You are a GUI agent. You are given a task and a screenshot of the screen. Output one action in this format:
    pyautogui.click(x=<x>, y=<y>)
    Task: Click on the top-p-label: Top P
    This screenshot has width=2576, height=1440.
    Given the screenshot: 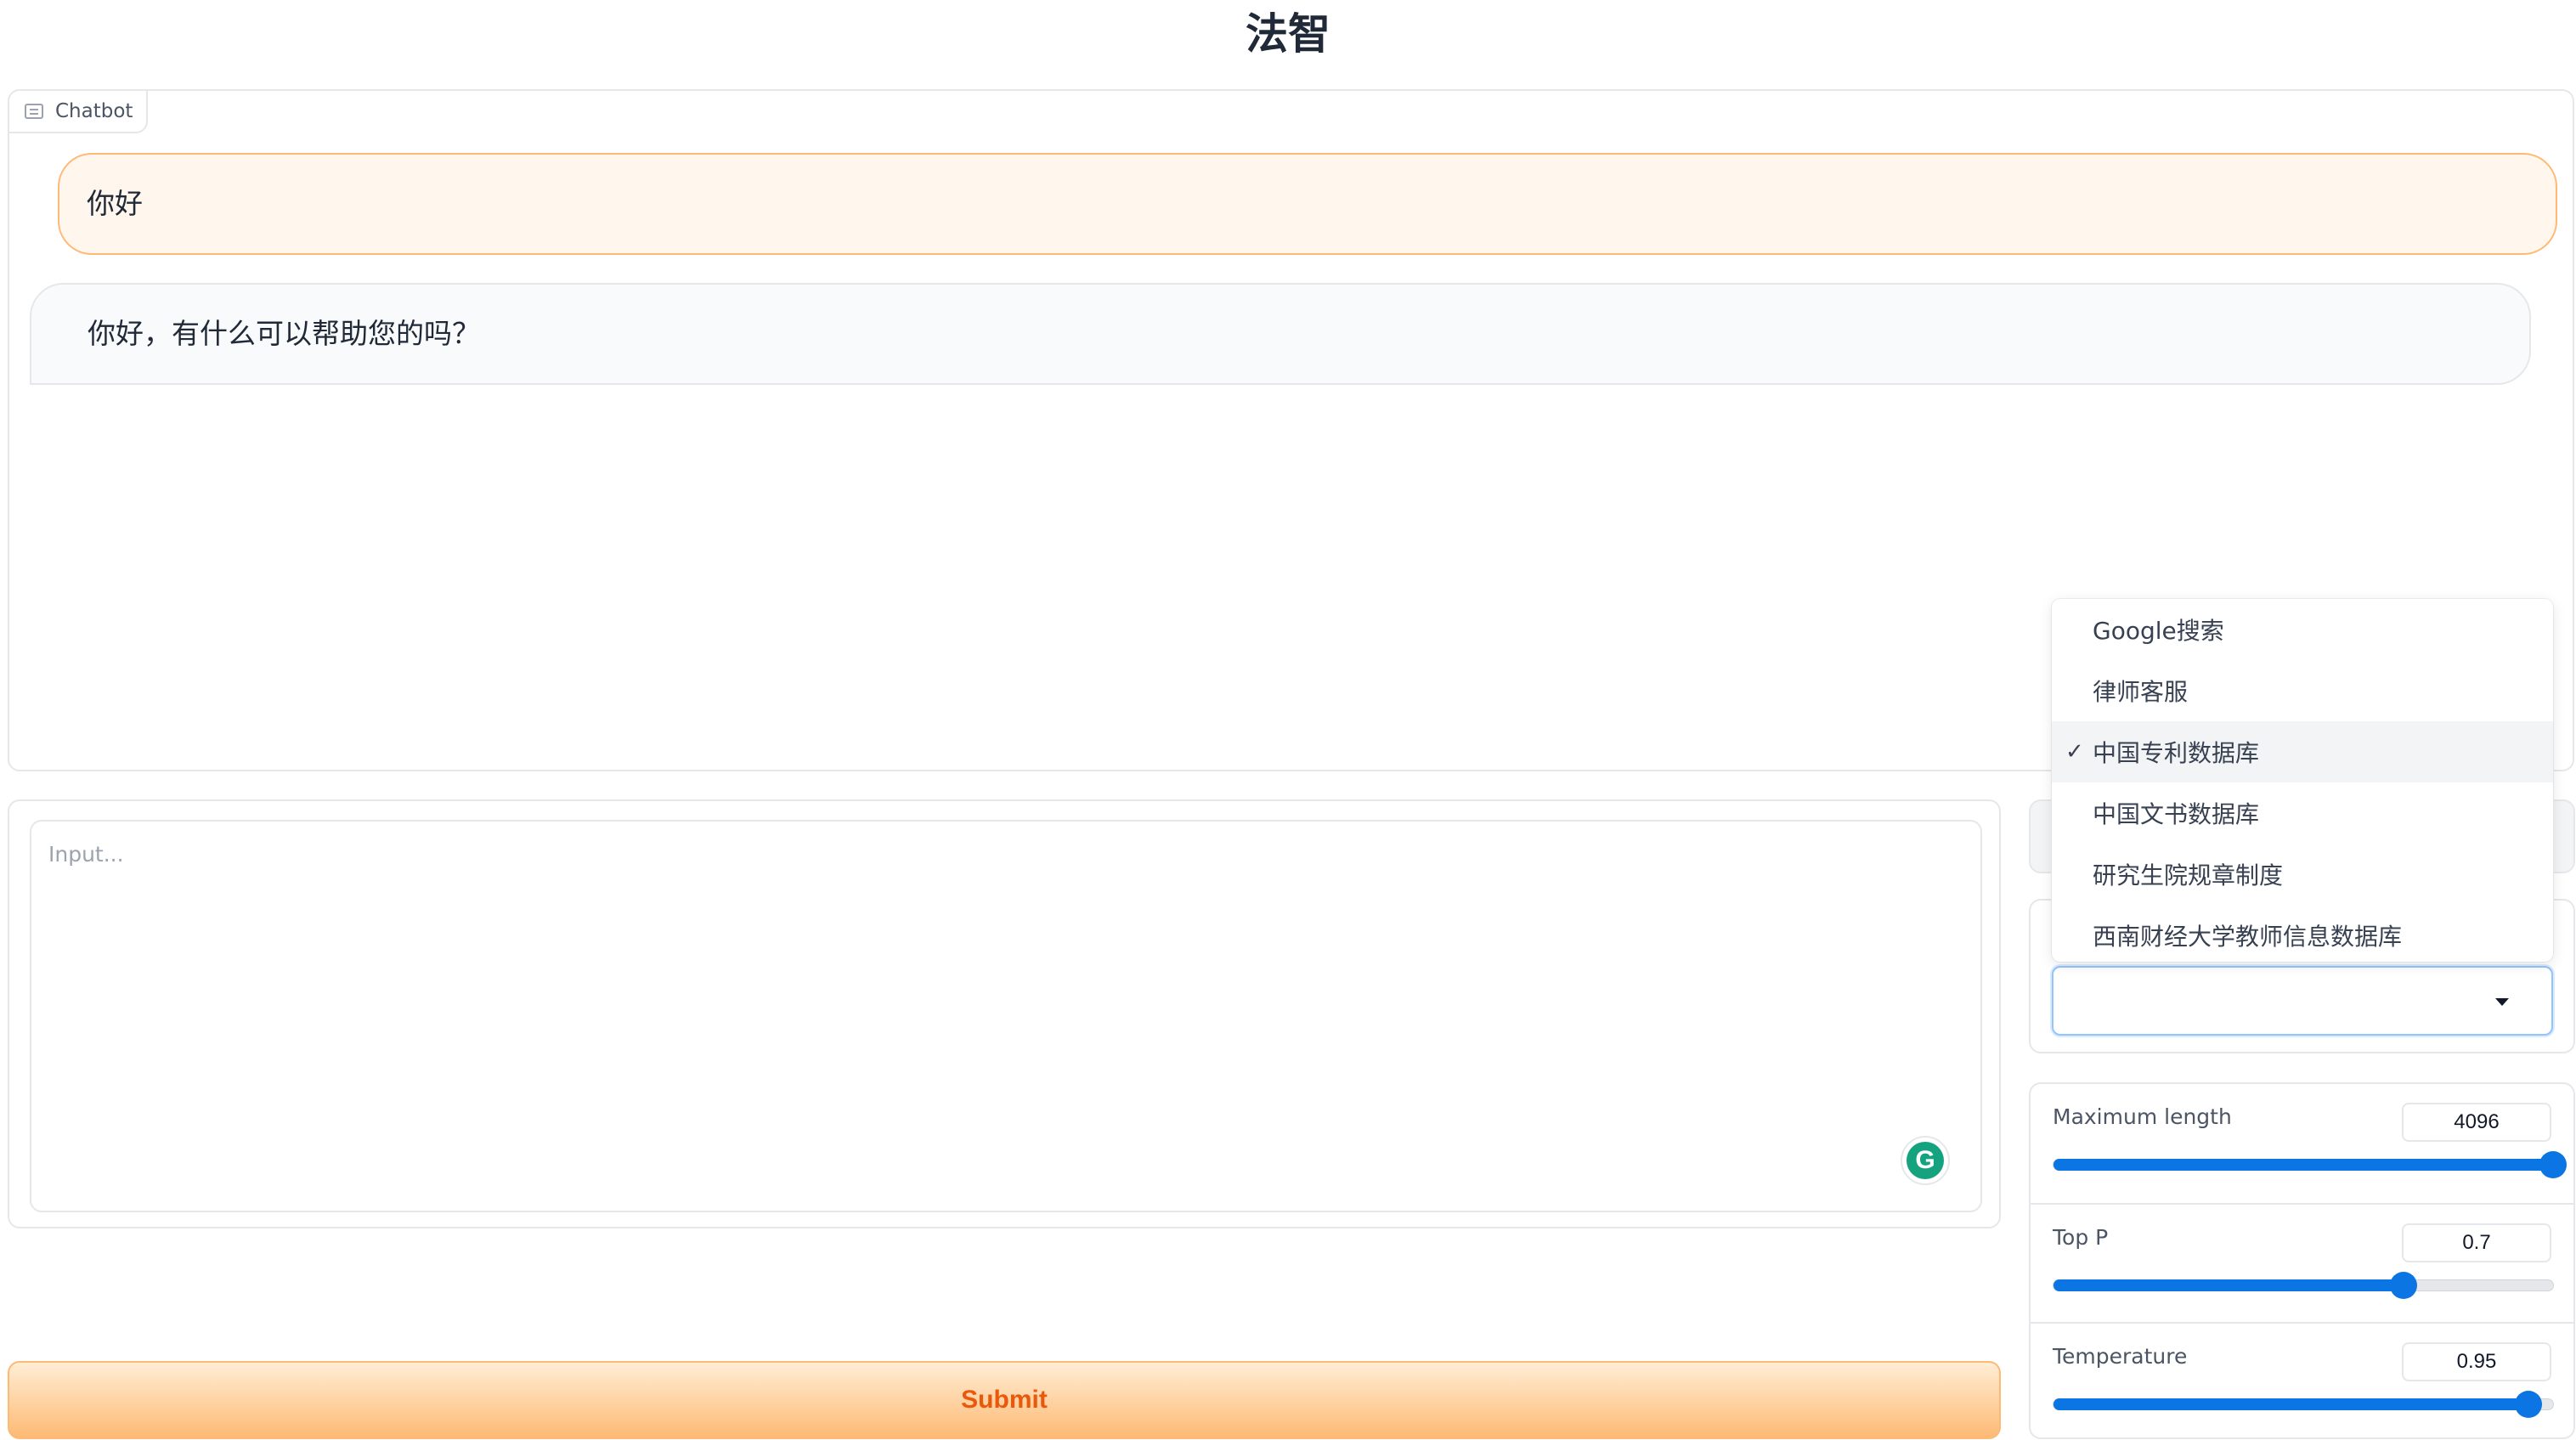 What is the action you would take?
    pyautogui.click(x=2081, y=1237)
    